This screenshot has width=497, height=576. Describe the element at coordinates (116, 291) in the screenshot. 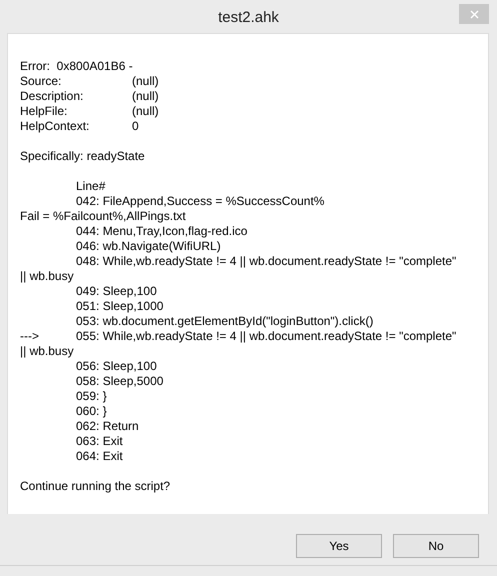

I see `script-line: 049: Sleep,100` at that location.